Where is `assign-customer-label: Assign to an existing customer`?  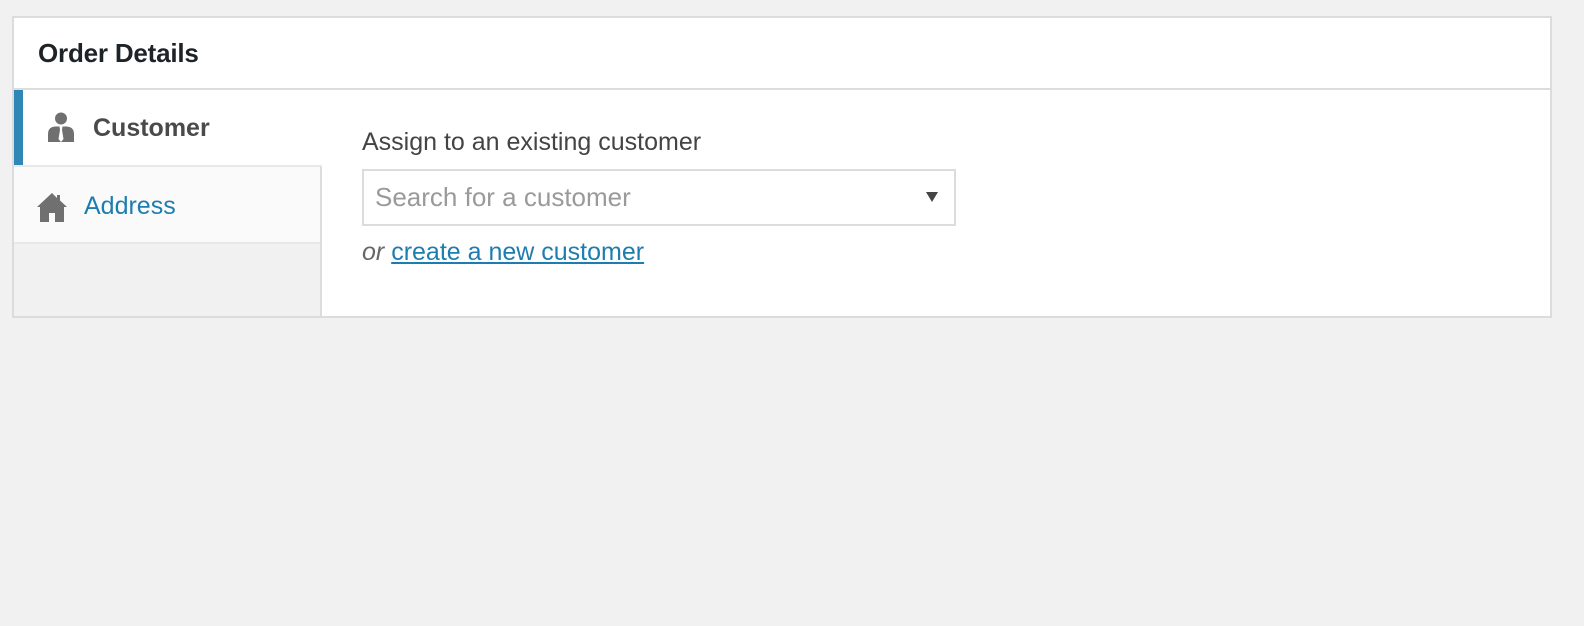
assign-customer-label: Assign to an existing customer is located at coordinates (532, 142).